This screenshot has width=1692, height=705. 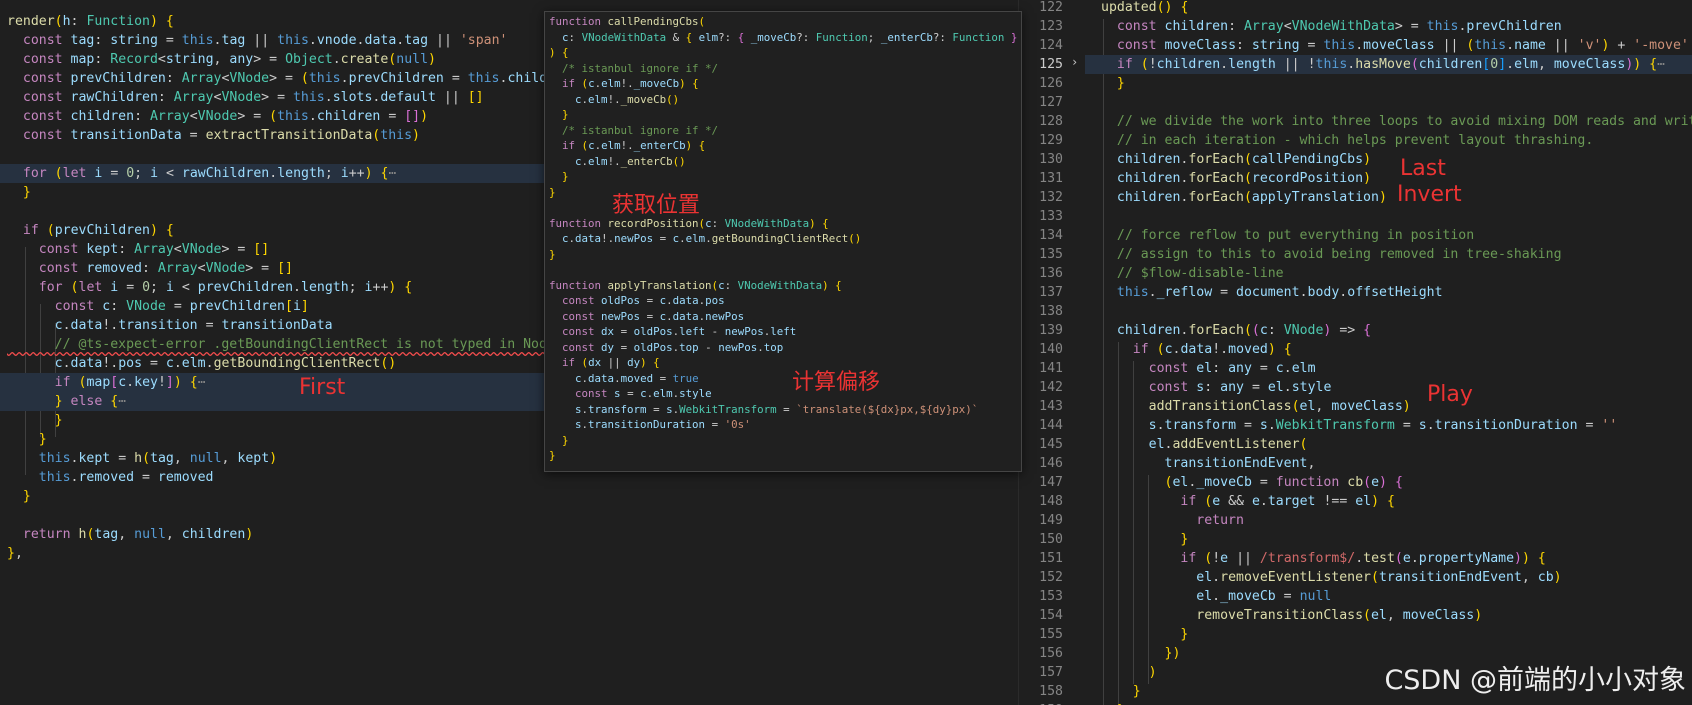 What do you see at coordinates (557, 53) in the screenshot?
I see `popup-code-line: ) {` at bounding box center [557, 53].